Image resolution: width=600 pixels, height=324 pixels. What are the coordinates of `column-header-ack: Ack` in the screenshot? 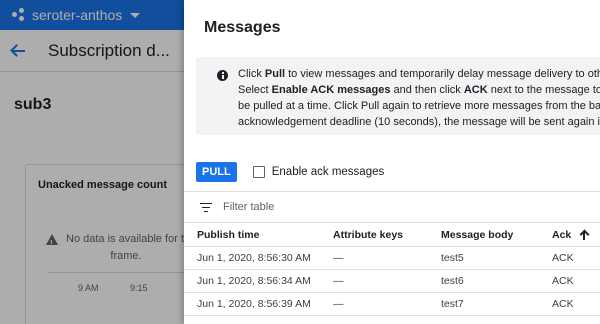 It's located at (570, 234).